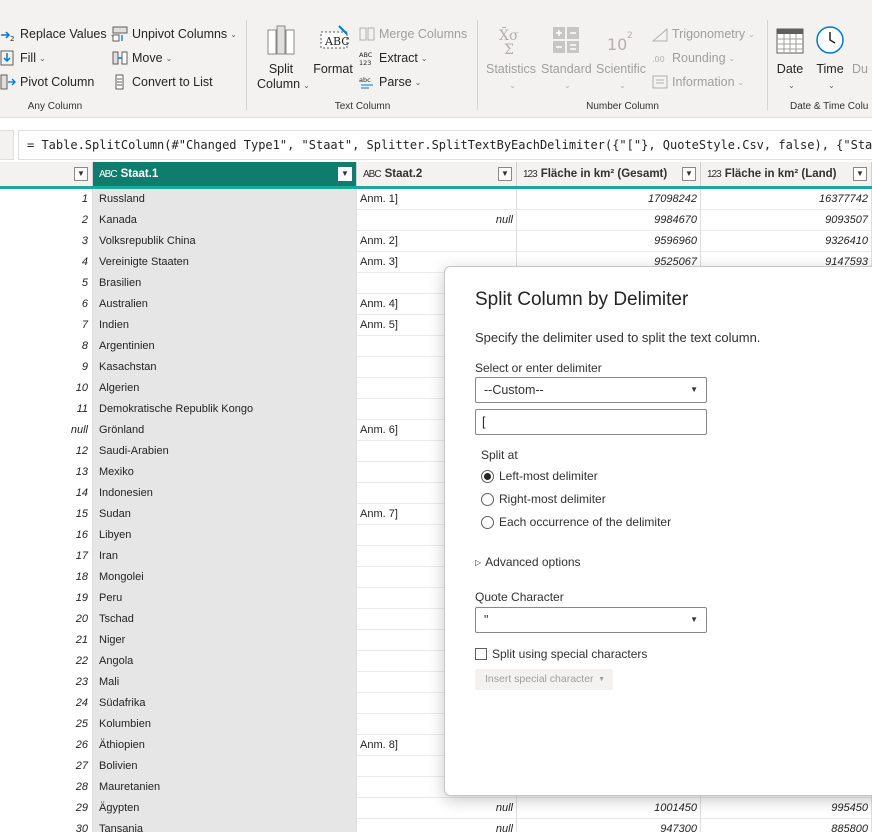 The width and height of the screenshot is (872, 832). Describe the element at coordinates (225, 493) in the screenshot. I see `staat-1-cell: Indonesien` at that location.